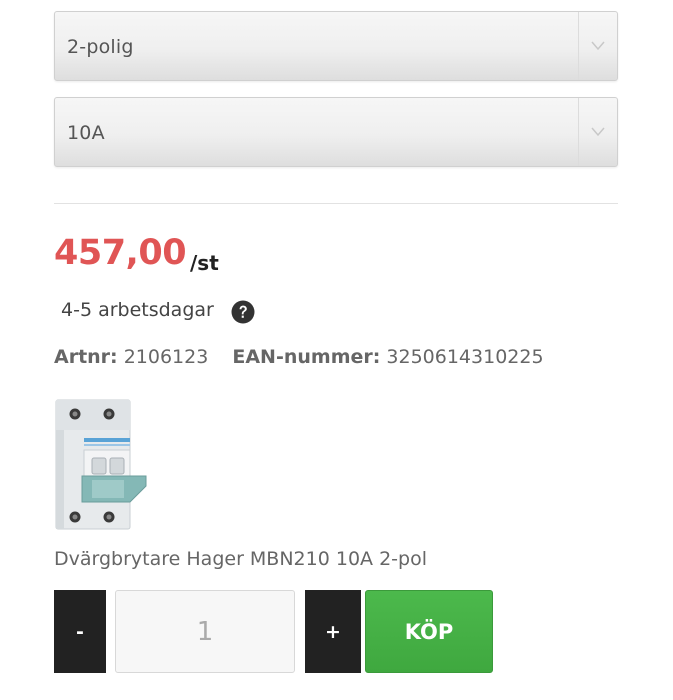 The width and height of the screenshot is (673, 700). Describe the element at coordinates (120, 253) in the screenshot. I see `price: 457,00` at that location.